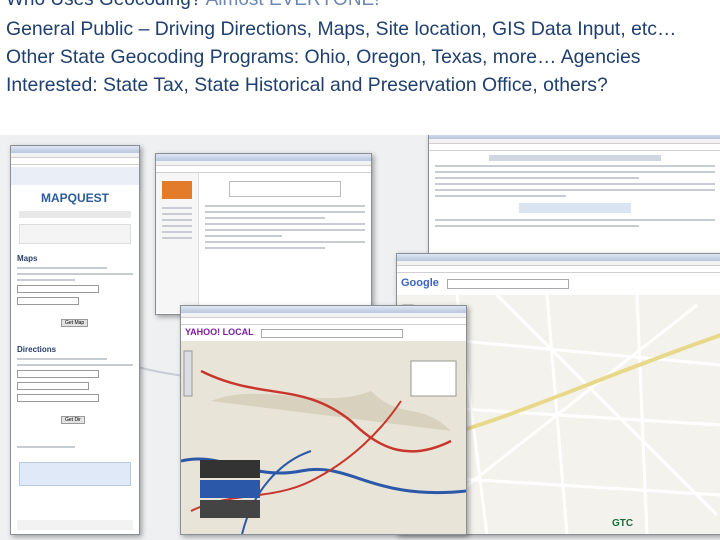 This screenshot has height=540, width=720. I want to click on yahoo-logo: YAHOO! LOCAL, so click(219, 332).